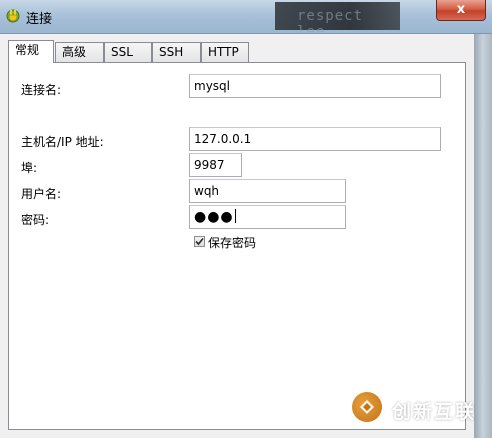 The image size is (492, 438). Describe the element at coordinates (74, 52) in the screenshot. I see `tab-advanced-label: 高级` at that location.